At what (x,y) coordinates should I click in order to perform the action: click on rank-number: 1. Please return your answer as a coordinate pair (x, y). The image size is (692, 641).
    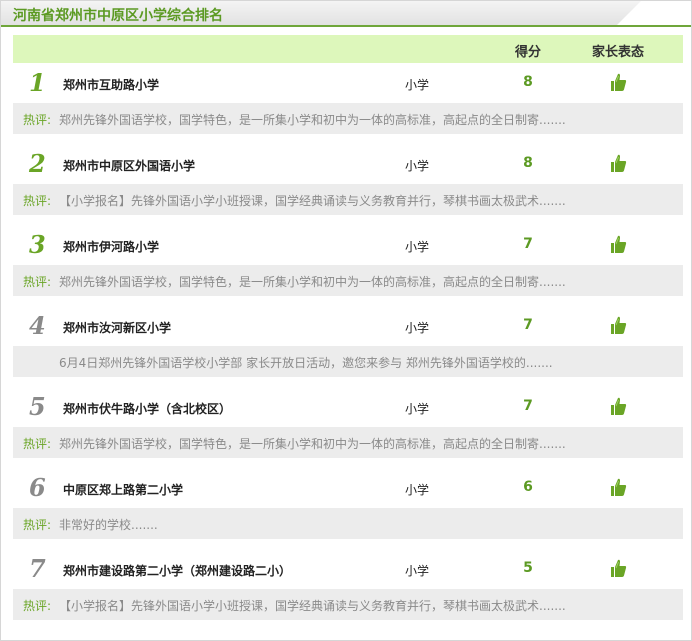
    Looking at the image, I should click on (37, 82).